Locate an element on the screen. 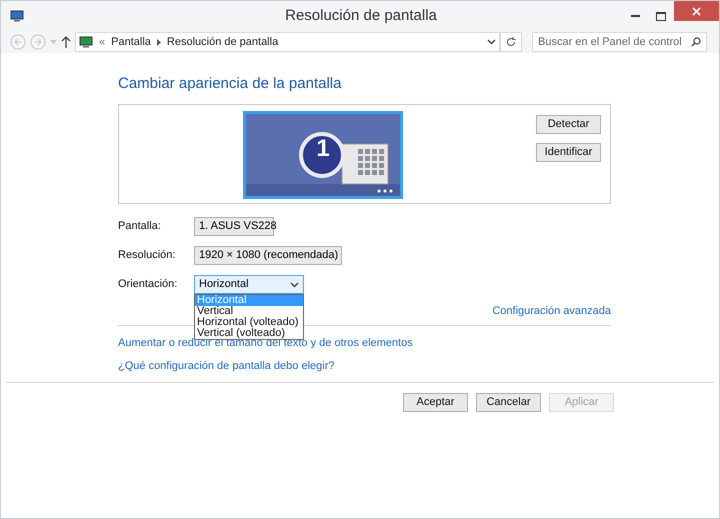  dropdown-option: Vertical is located at coordinates (249, 311).